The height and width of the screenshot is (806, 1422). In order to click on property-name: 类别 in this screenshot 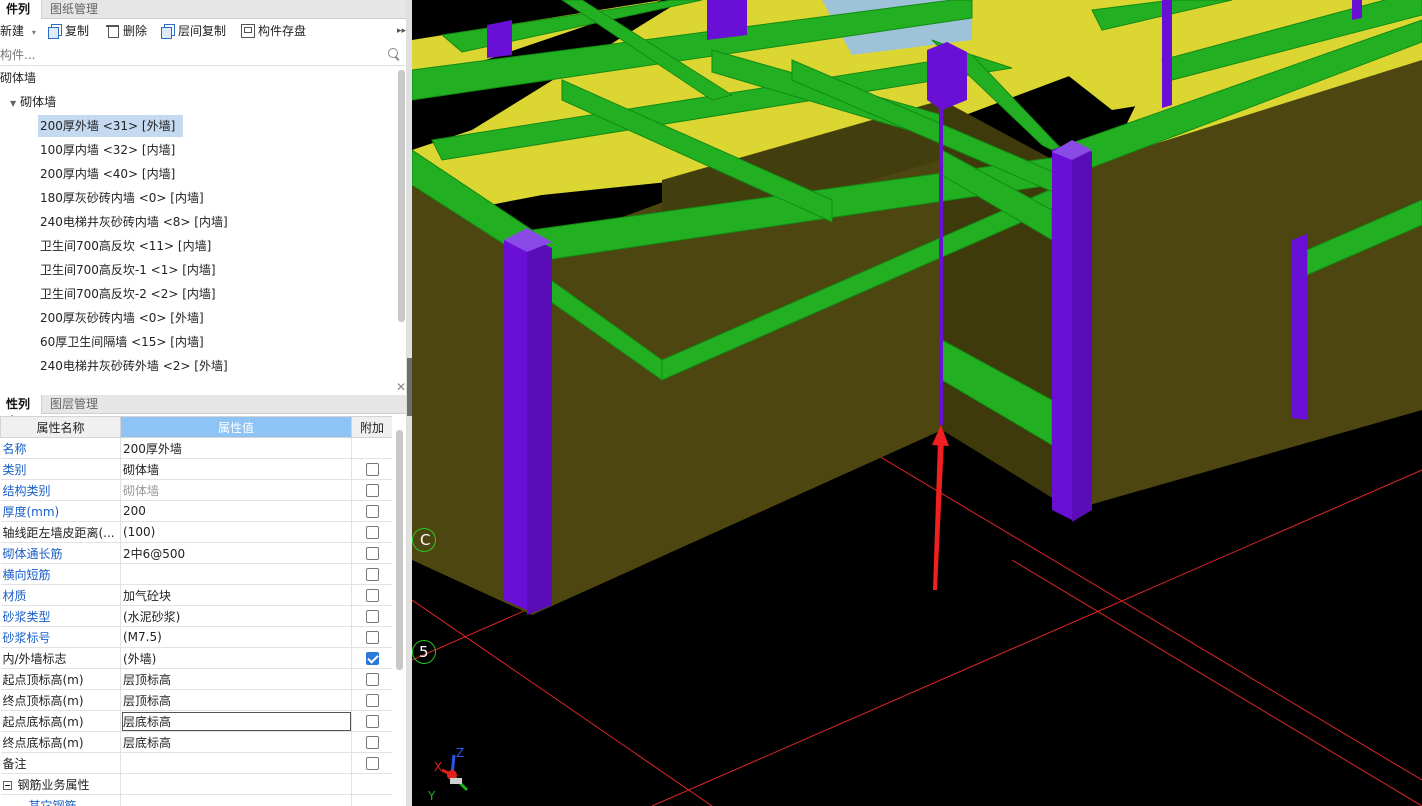, I will do `click(60, 469)`.